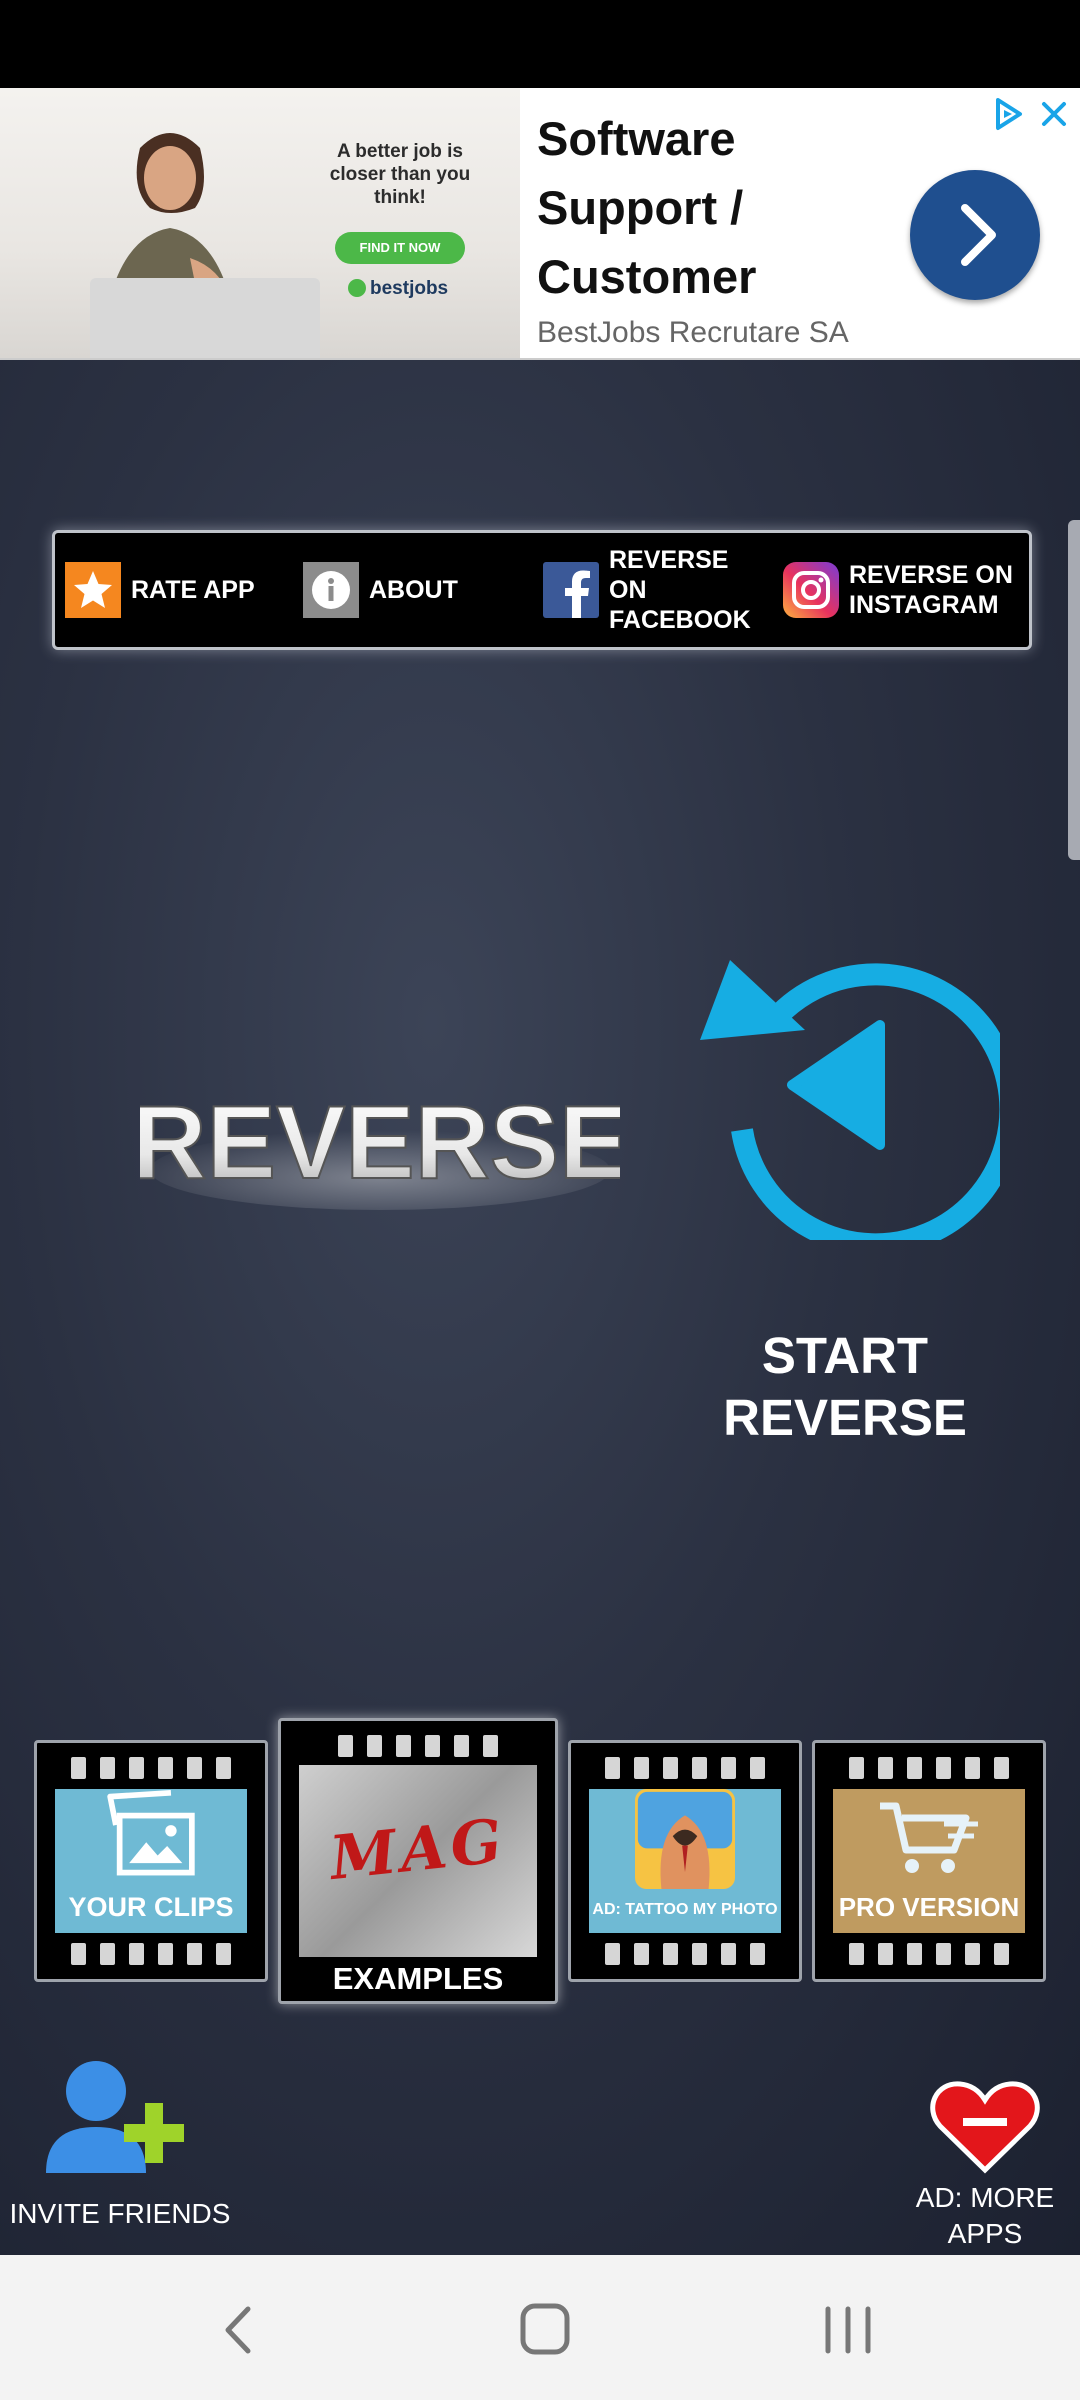 This screenshot has height=2400, width=1080. What do you see at coordinates (151, 1907) in the screenshot?
I see `your-clips-label: YOUR CLIPS` at bounding box center [151, 1907].